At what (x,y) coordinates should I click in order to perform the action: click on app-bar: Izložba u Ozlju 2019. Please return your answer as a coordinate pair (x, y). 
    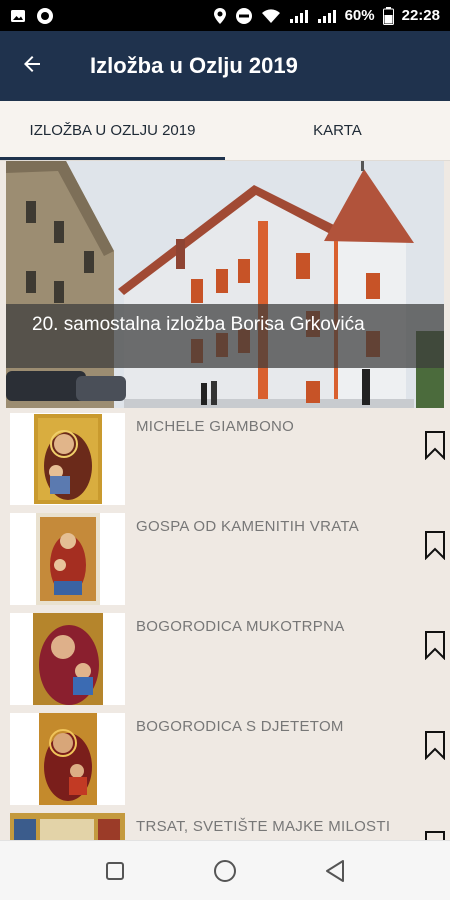
    Looking at the image, I should click on (225, 66).